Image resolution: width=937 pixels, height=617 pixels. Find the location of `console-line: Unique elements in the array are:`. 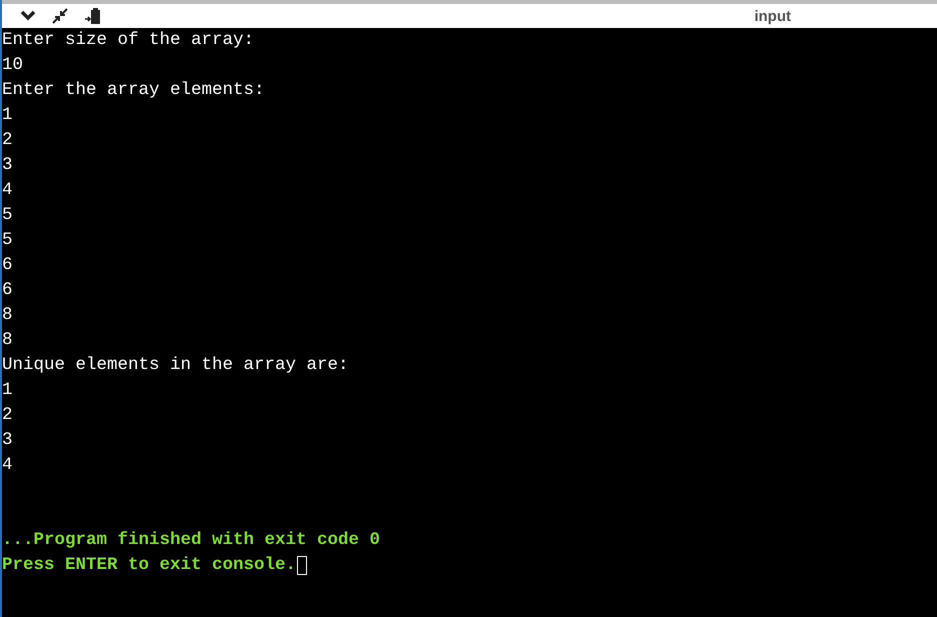

console-line: Unique elements in the array are: is located at coordinates (176, 365).